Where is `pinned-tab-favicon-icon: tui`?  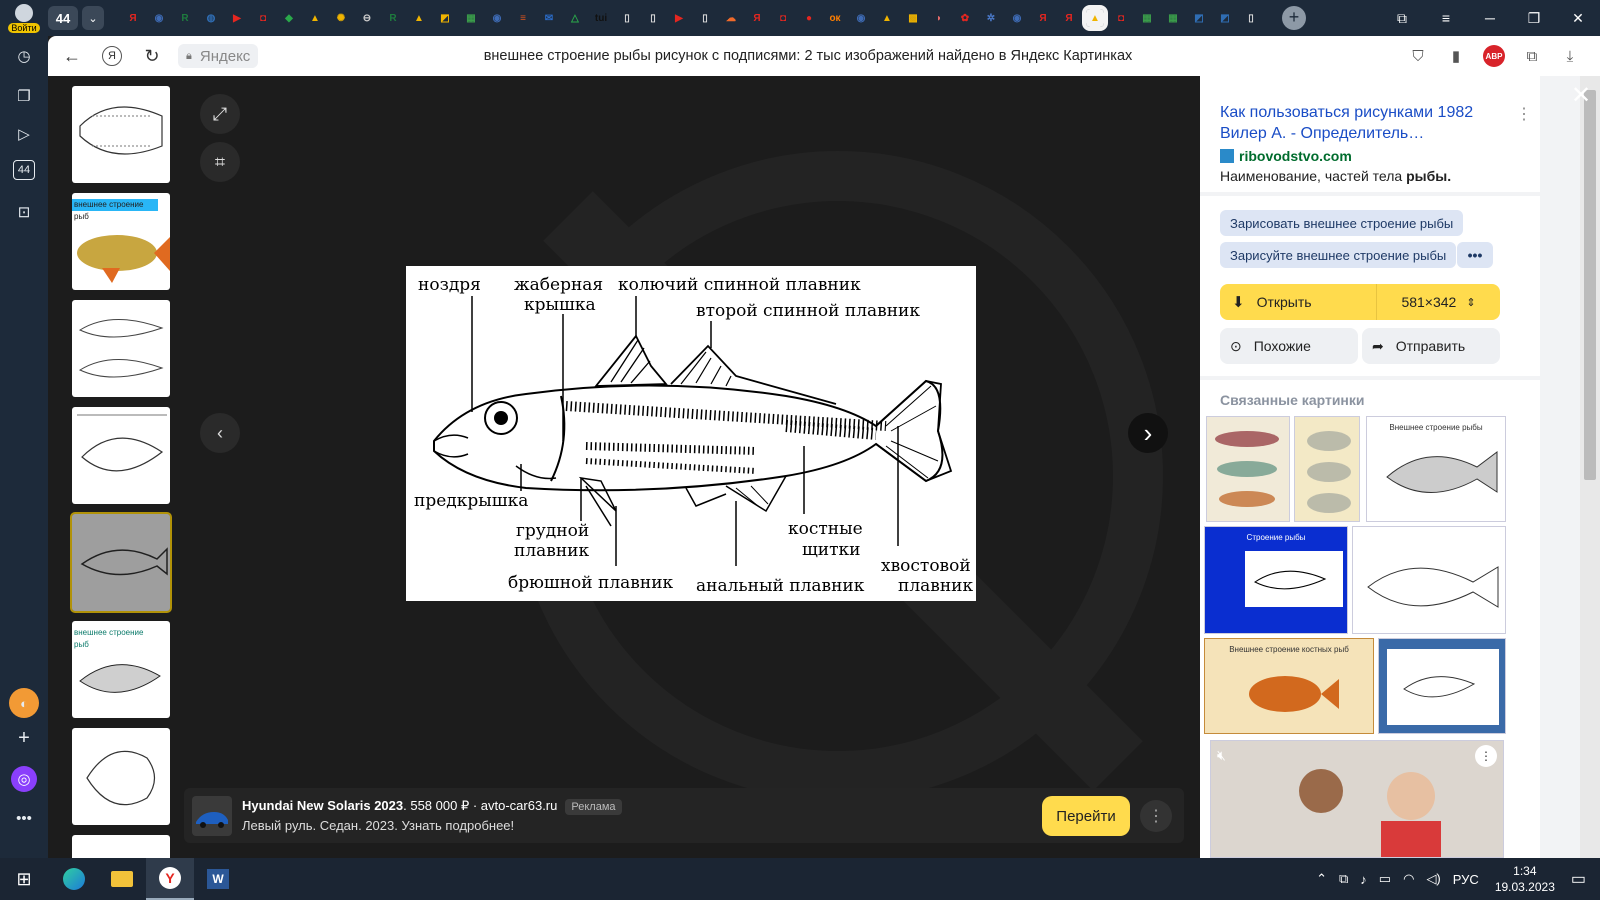
pinned-tab-favicon-icon: tui is located at coordinates (601, 18).